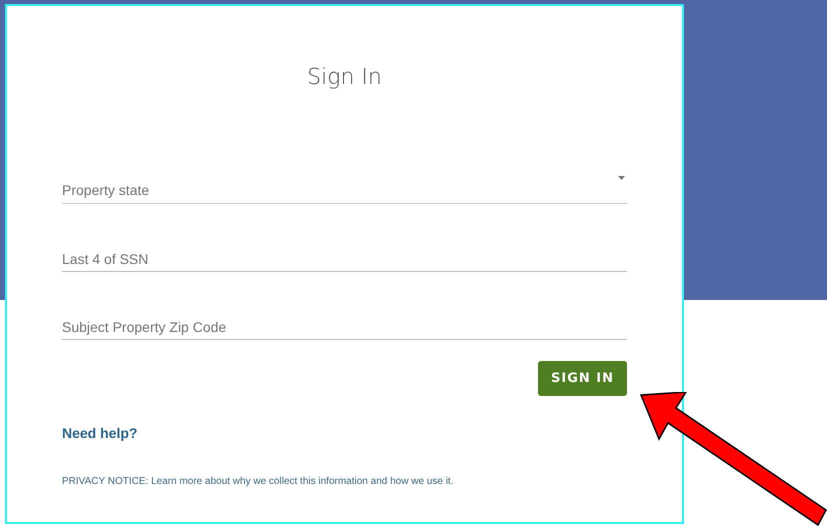 This screenshot has height=526, width=827. Describe the element at coordinates (100, 433) in the screenshot. I see `help-link: Need help?` at that location.